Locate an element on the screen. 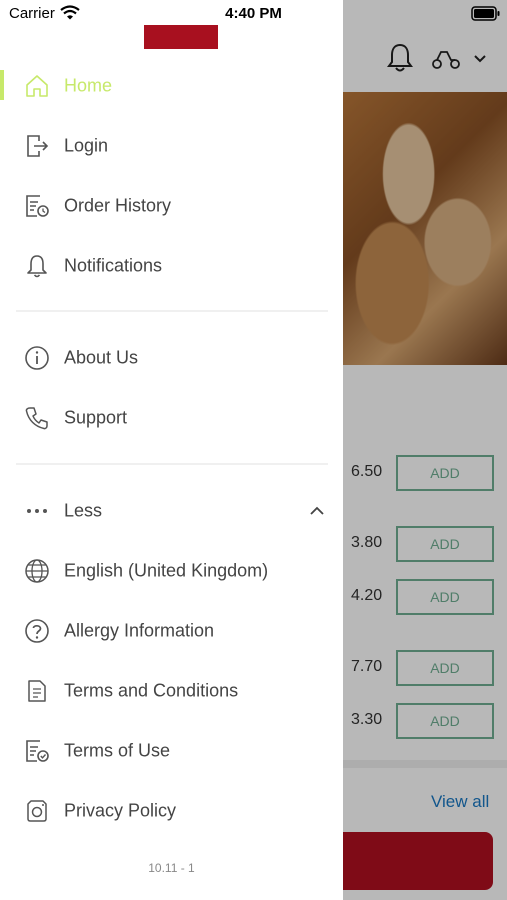 The height and width of the screenshot is (900, 507). status-time: 4:40 PM is located at coordinates (253, 13).